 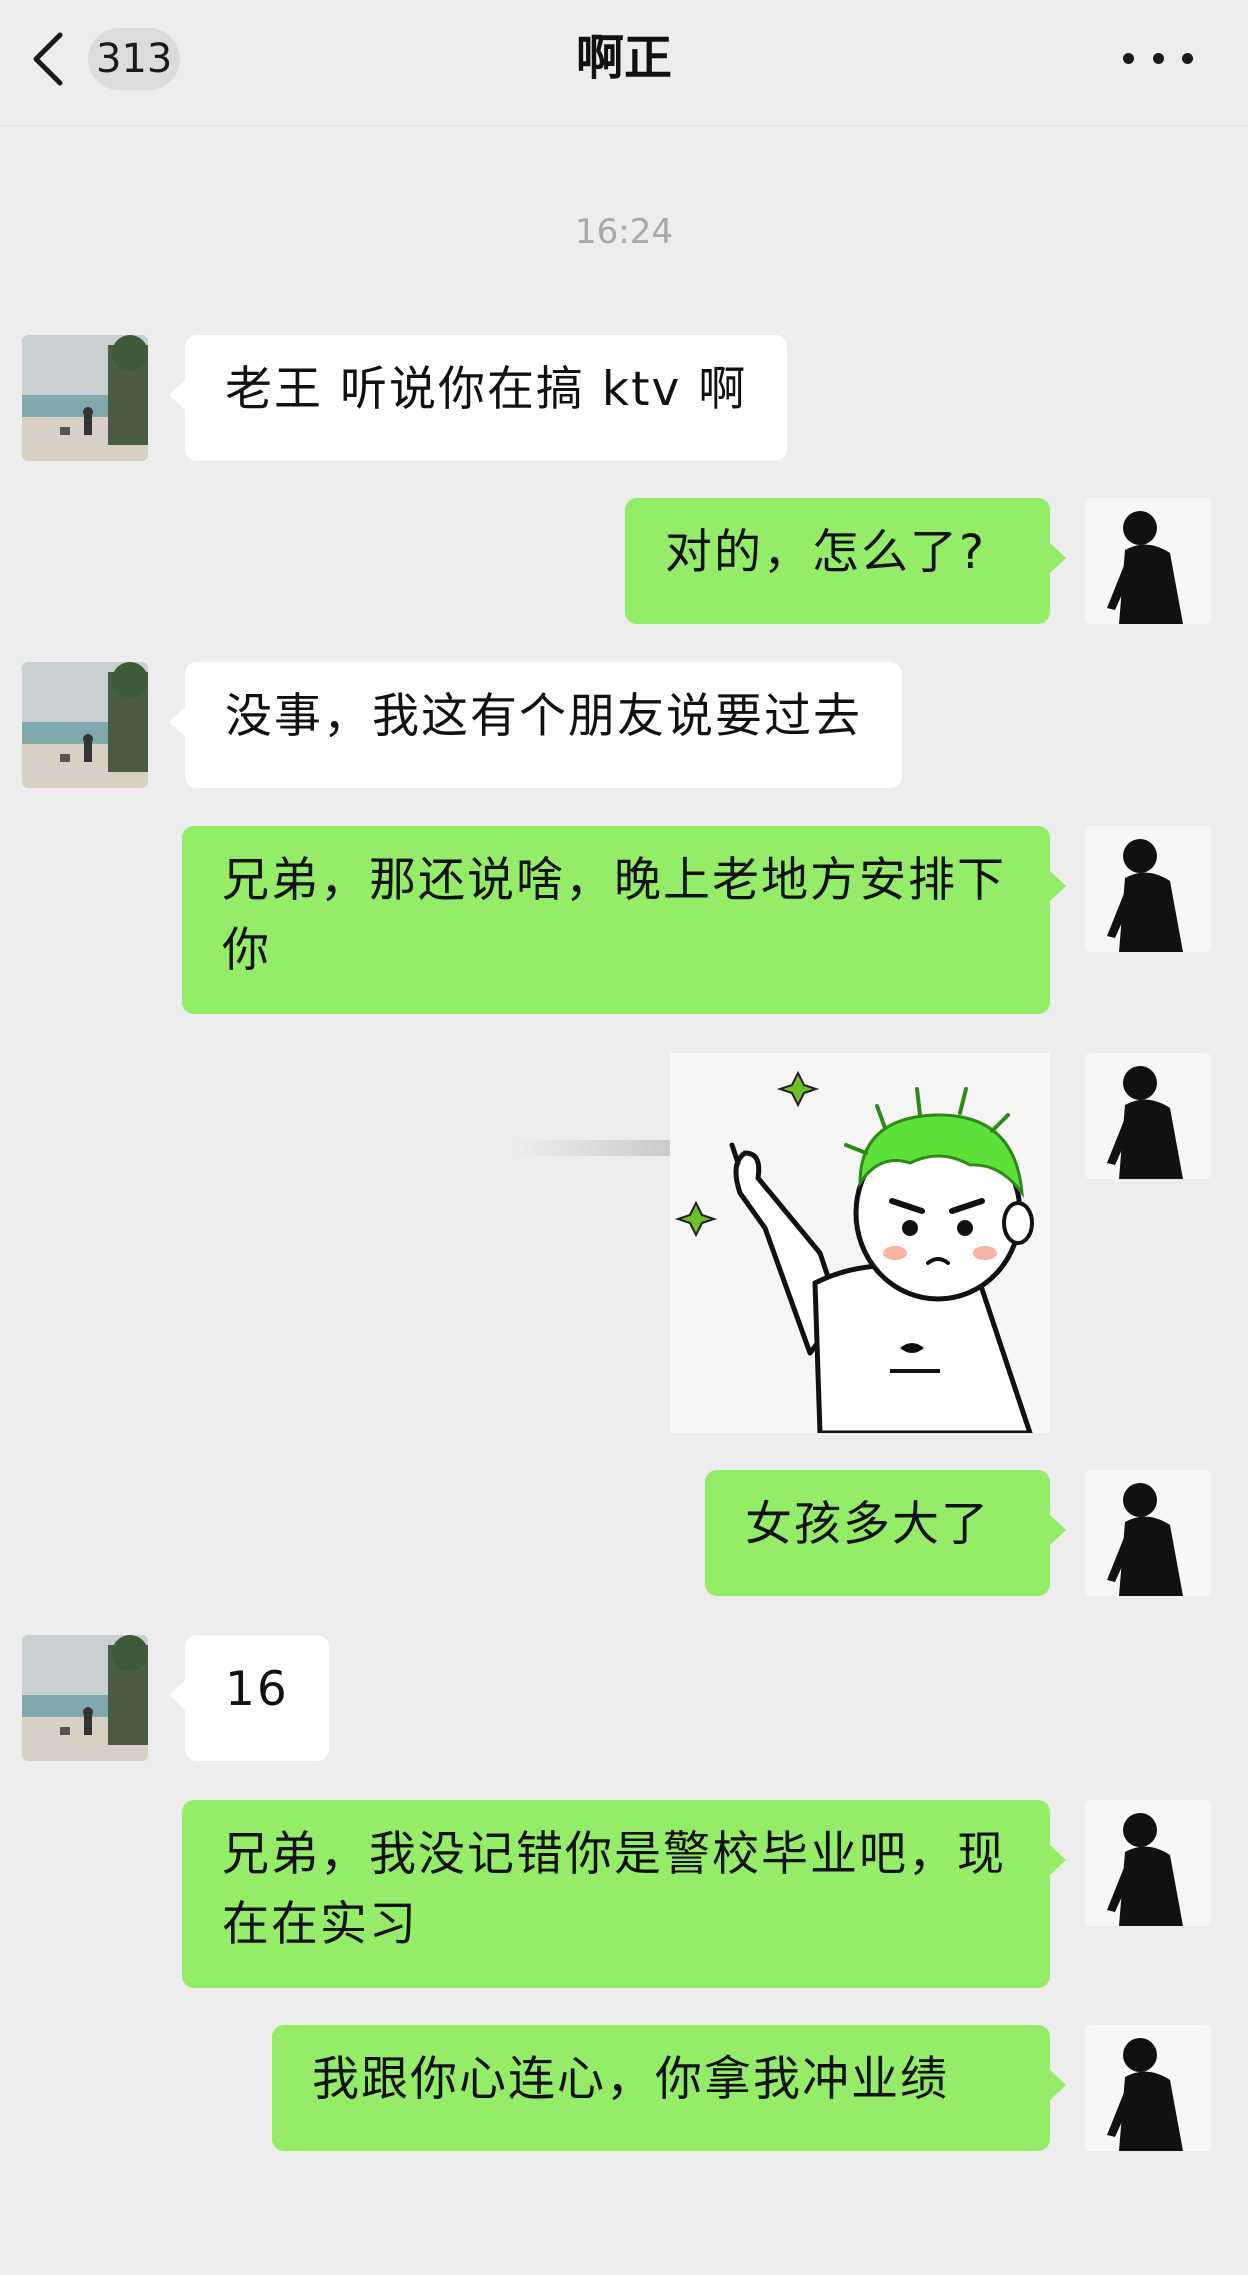 I want to click on more-button, so click(x=1158, y=58).